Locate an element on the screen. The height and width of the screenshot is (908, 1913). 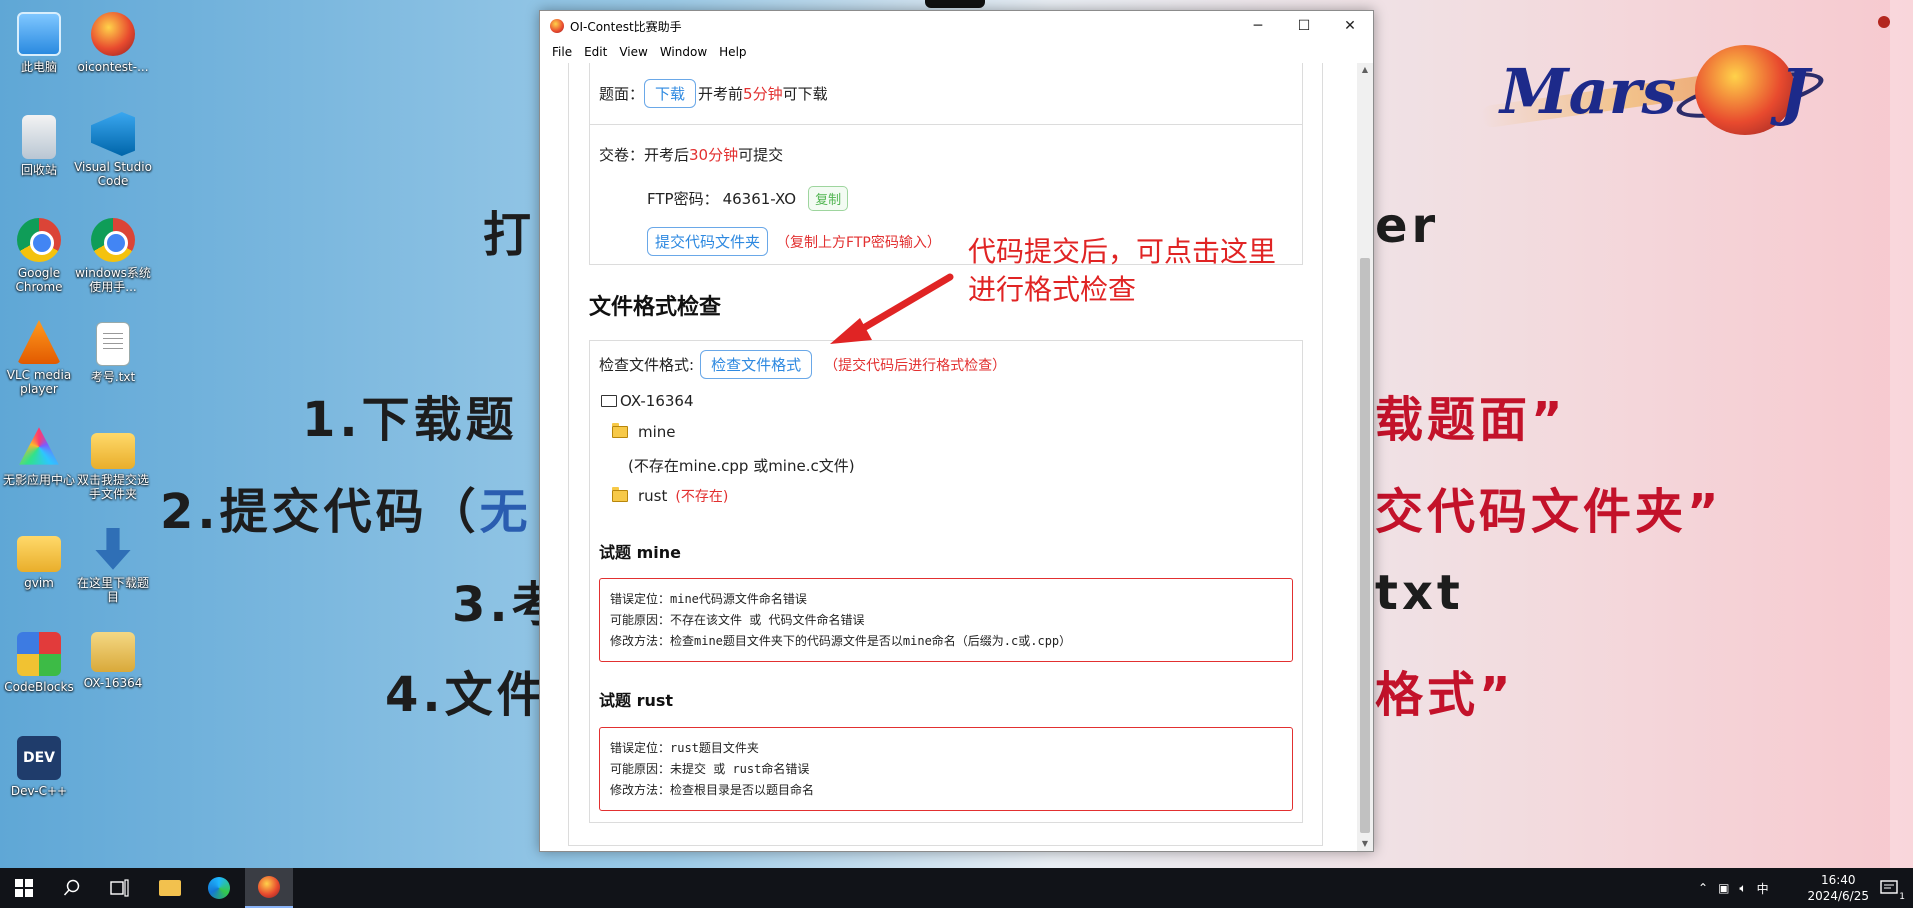
tree-item-rust: rust (不存在) is located at coordinates (669, 496).